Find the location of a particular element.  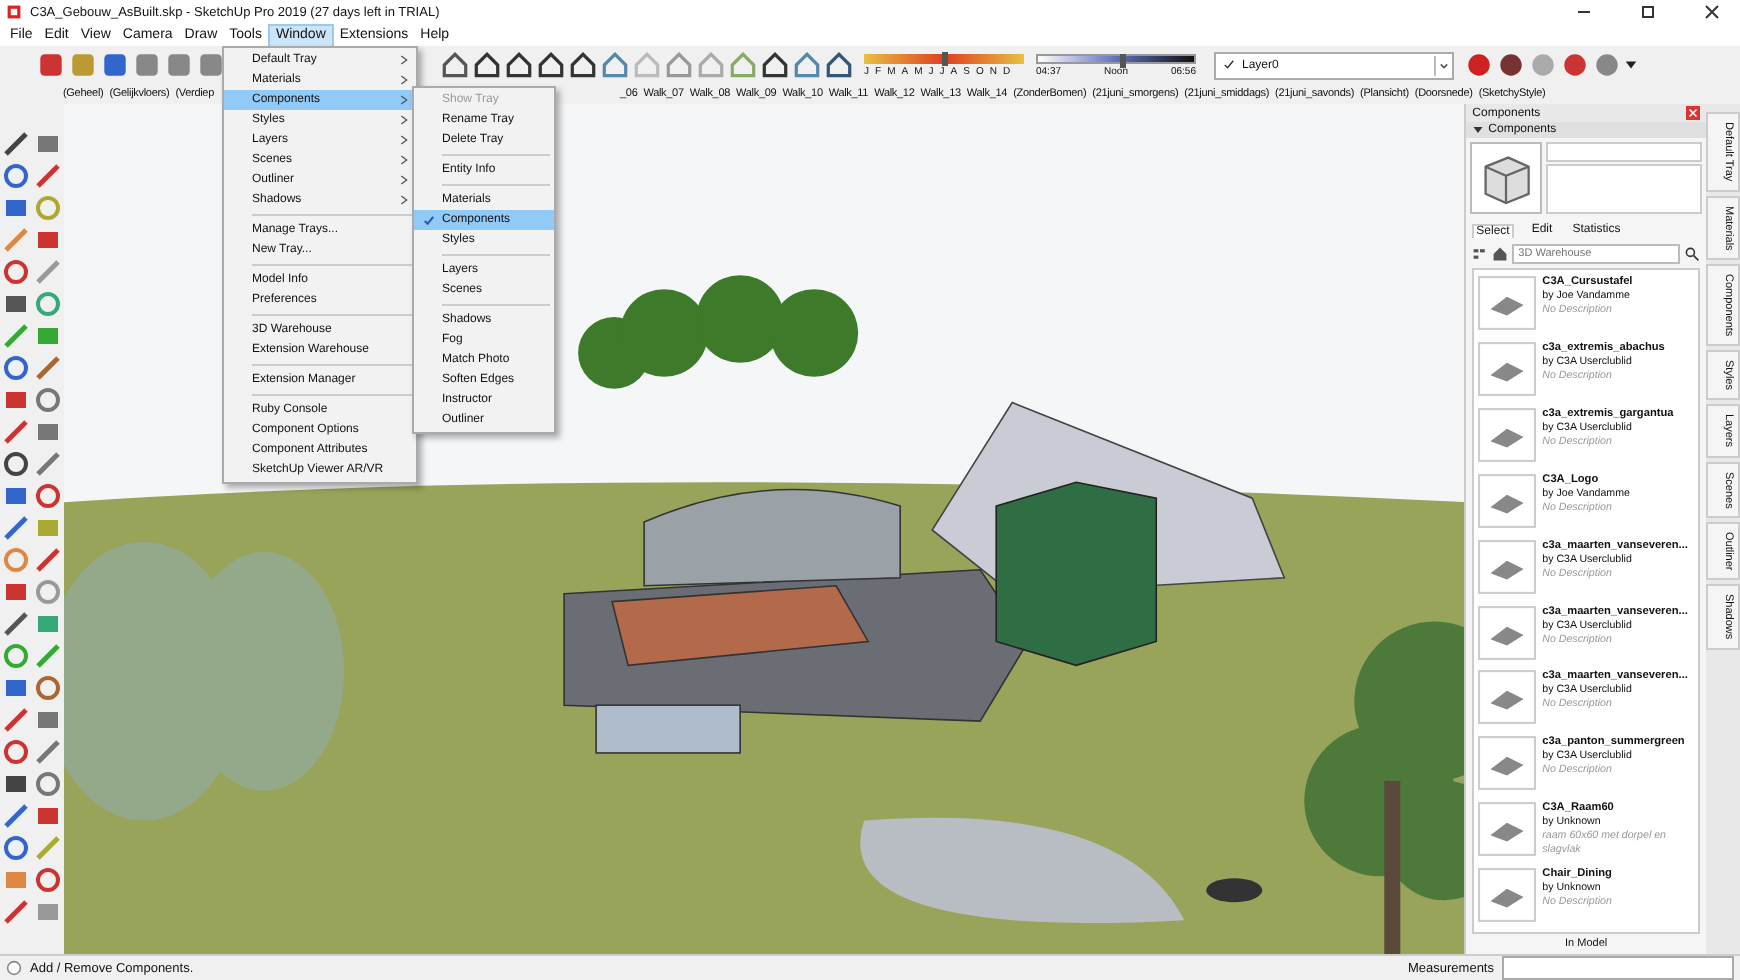

measurements-field is located at coordinates (1618, 968).